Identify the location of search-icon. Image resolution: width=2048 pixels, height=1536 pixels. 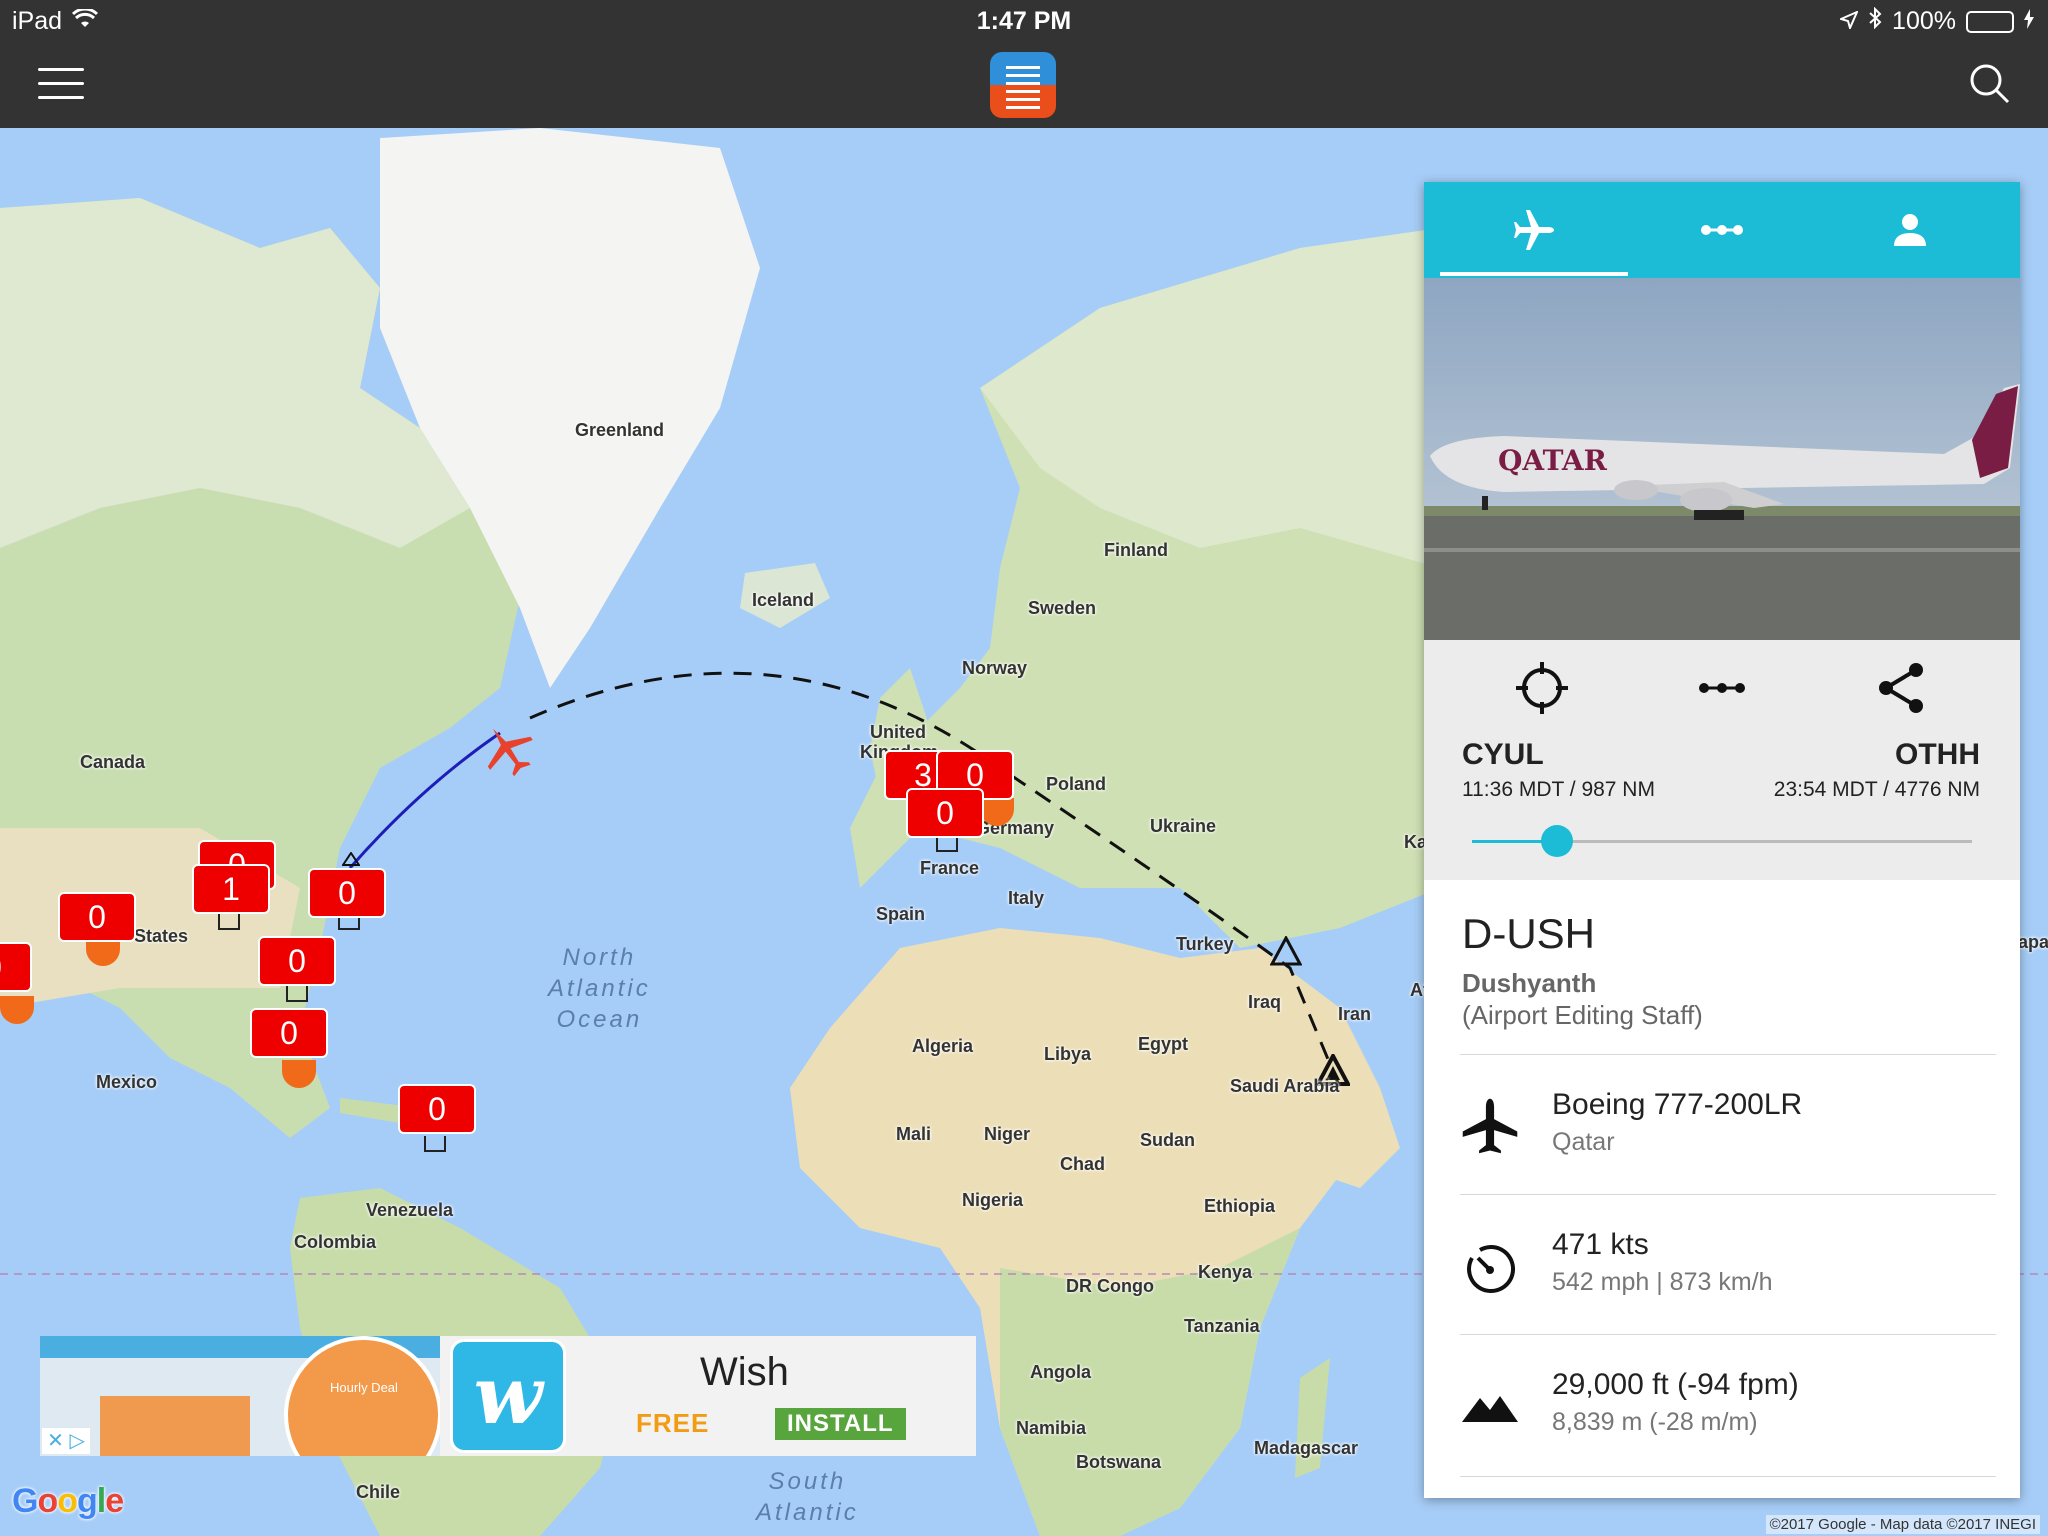
(1990, 84).